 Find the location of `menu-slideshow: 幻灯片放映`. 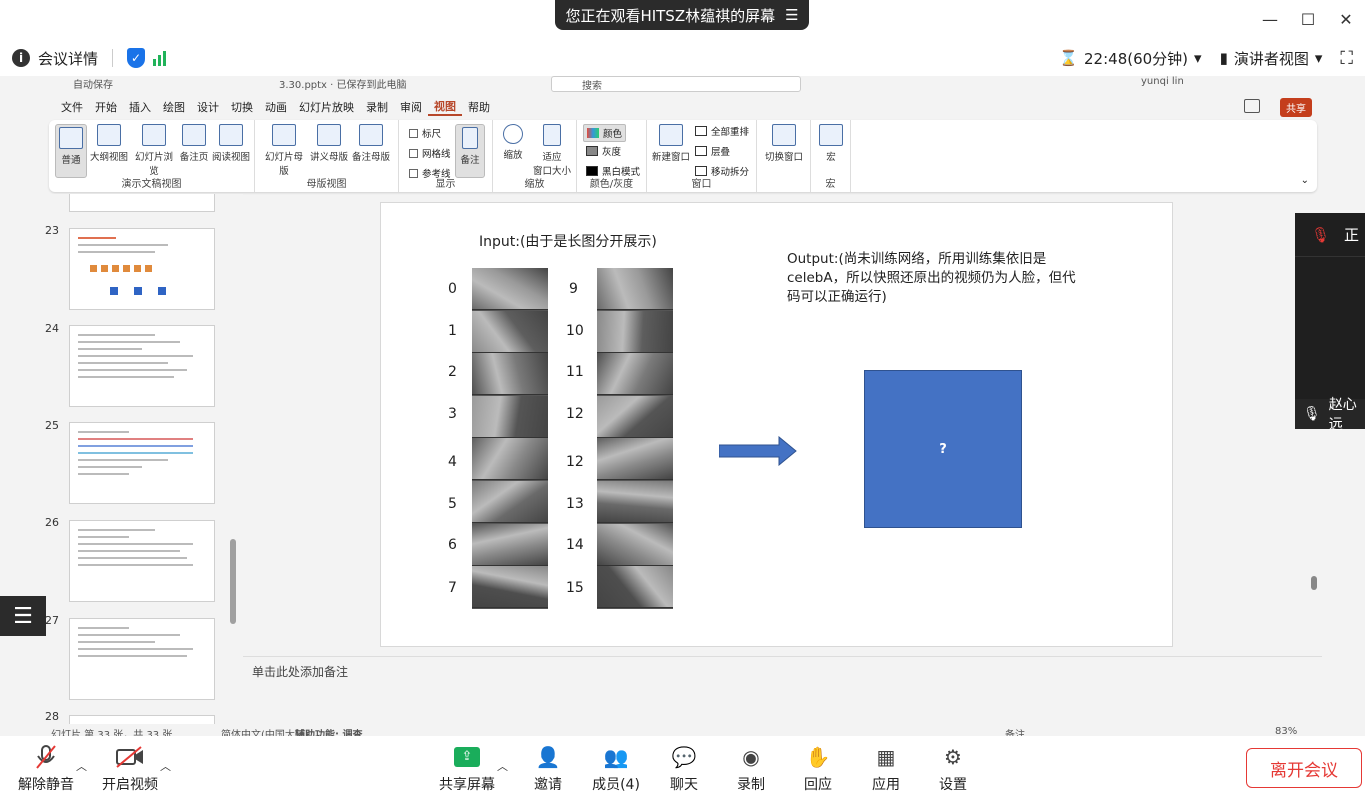

menu-slideshow: 幻灯片放映 is located at coordinates (326, 107).